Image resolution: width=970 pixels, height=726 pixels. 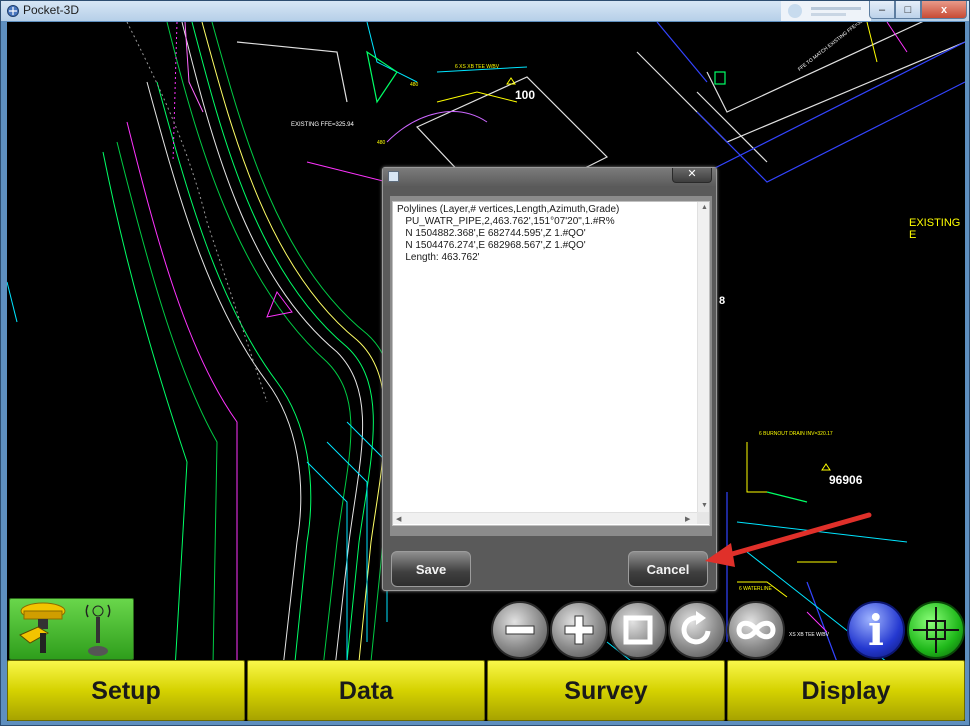 I want to click on minimize-button: –, so click(x=882, y=10).